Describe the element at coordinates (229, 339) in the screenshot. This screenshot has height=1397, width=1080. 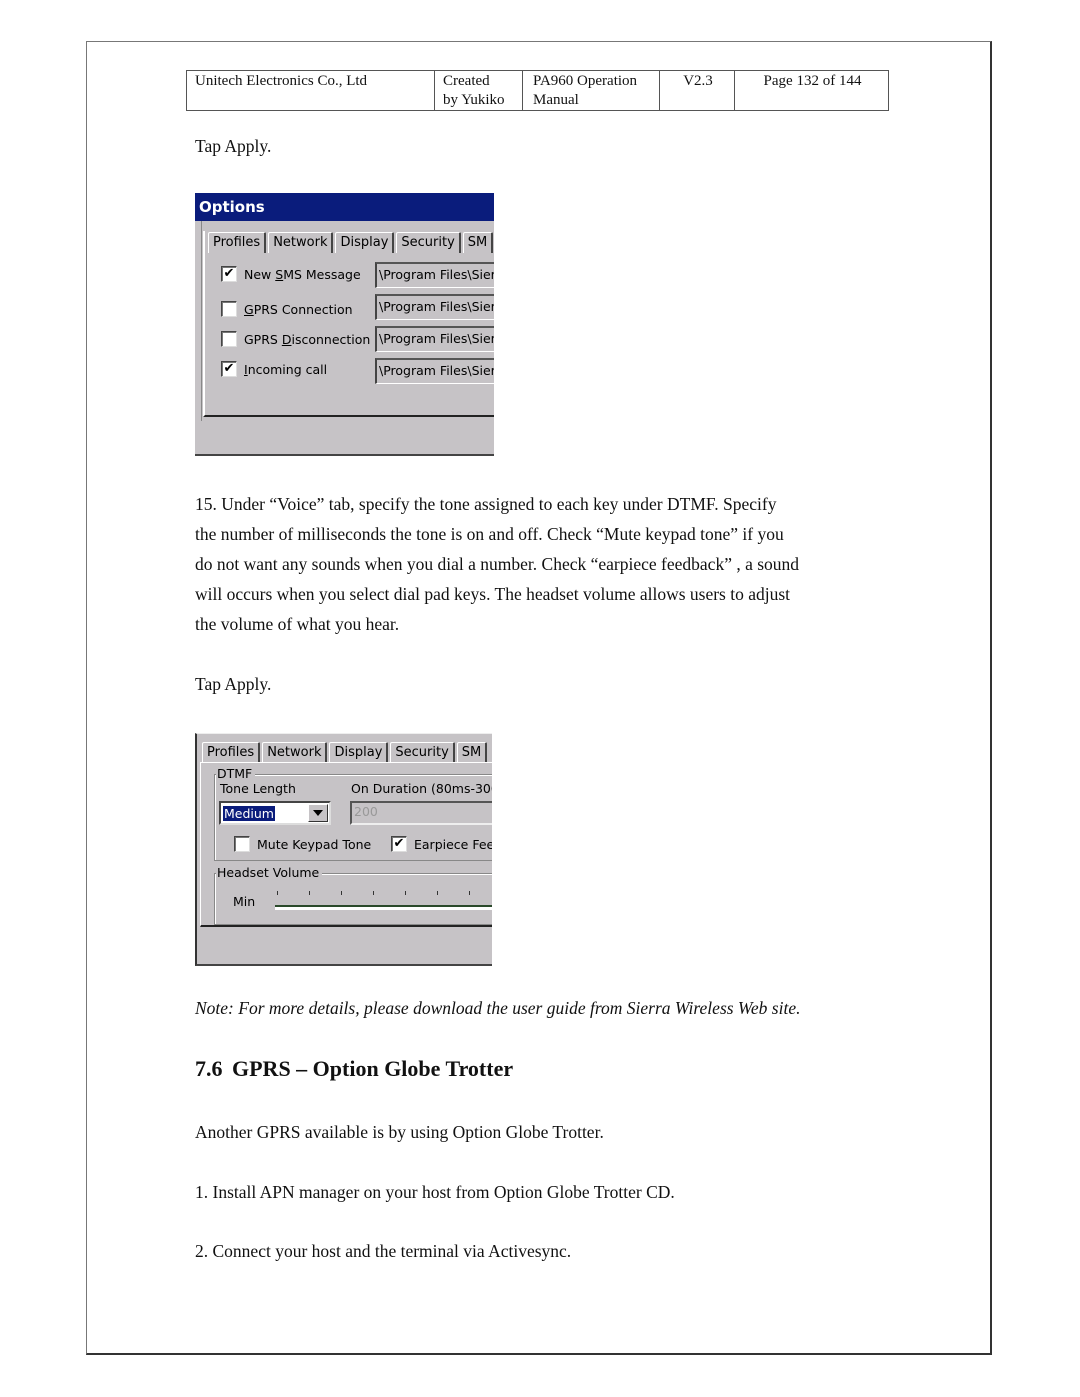
I see `checkbox-gprs-disconnection` at that location.